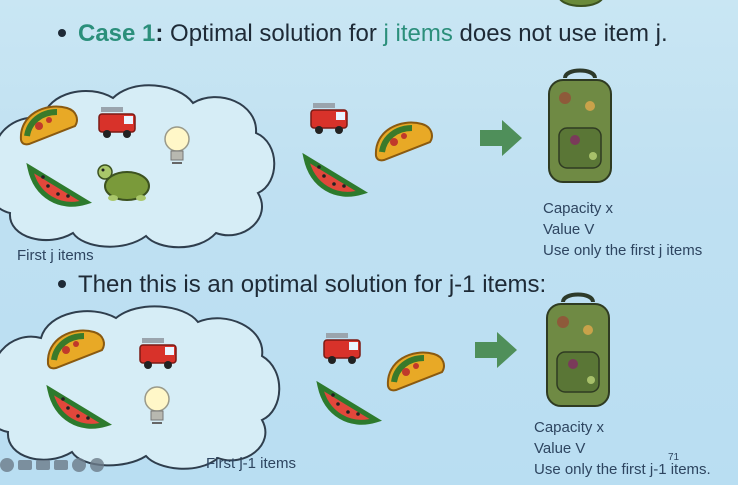  Describe the element at coordinates (25, 465) in the screenshot. I see `pen-tool-icon` at that location.